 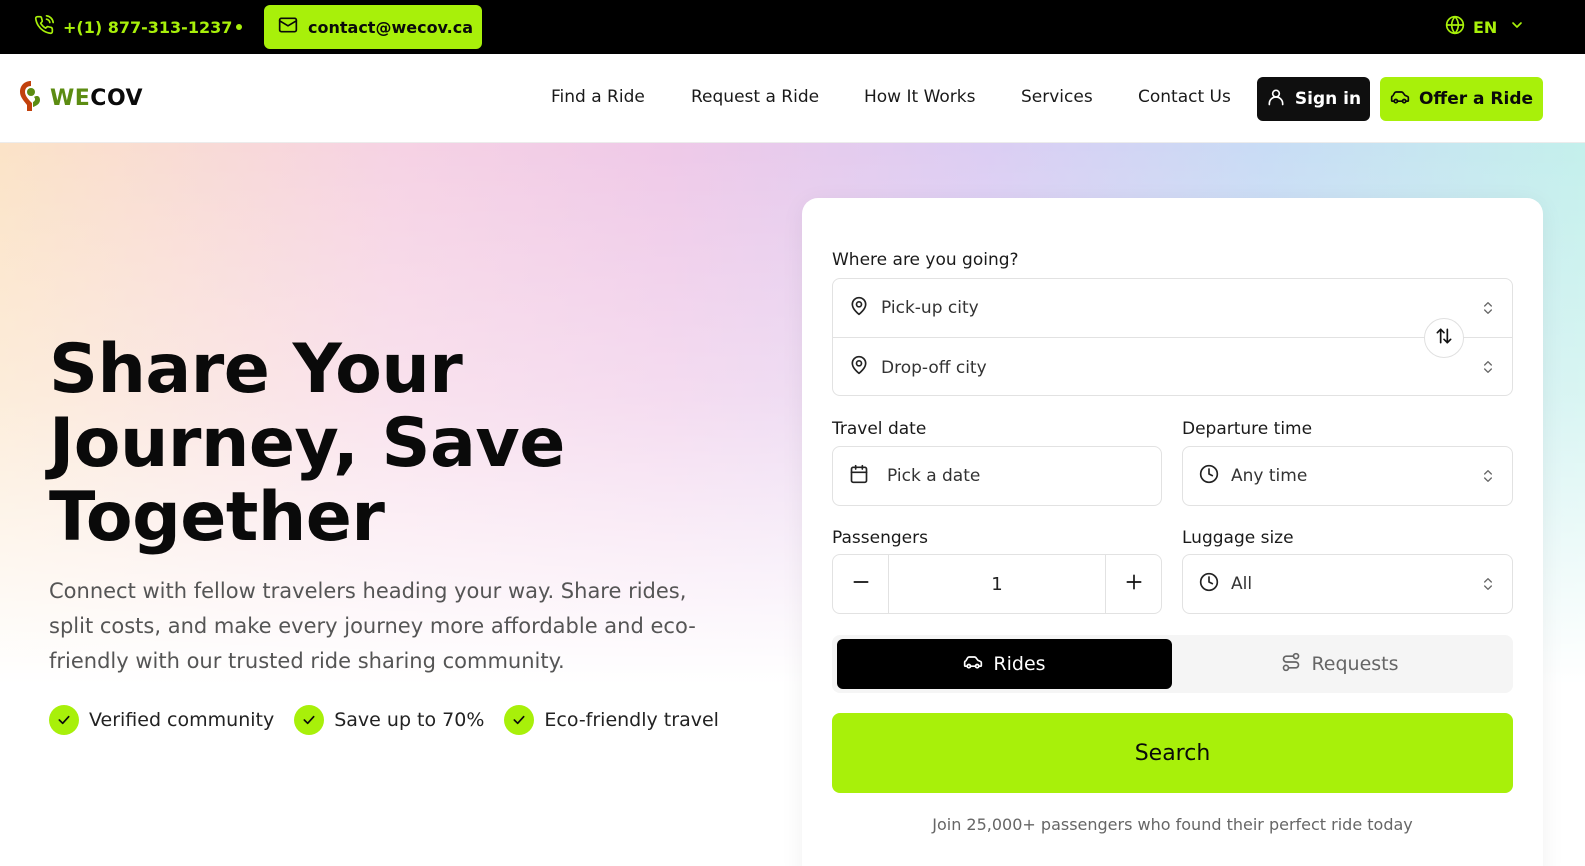 I want to click on swap-cities-button, so click(x=1444, y=338).